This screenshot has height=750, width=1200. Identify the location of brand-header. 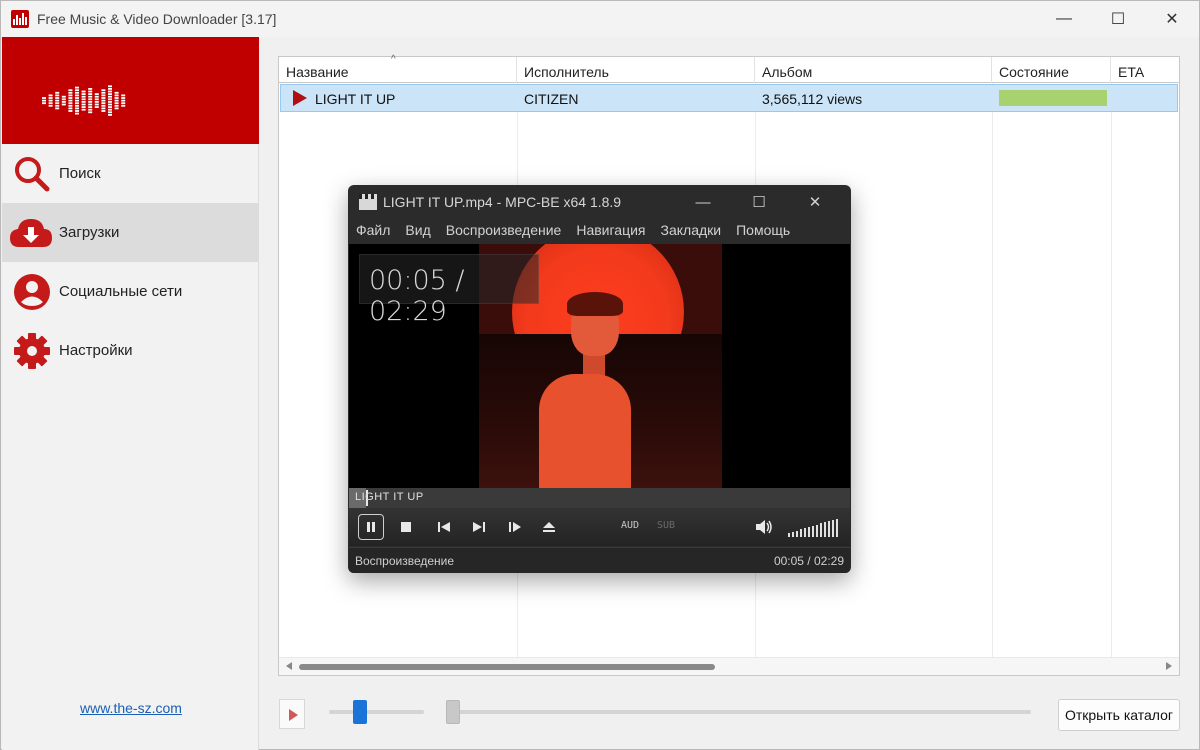
(130, 90).